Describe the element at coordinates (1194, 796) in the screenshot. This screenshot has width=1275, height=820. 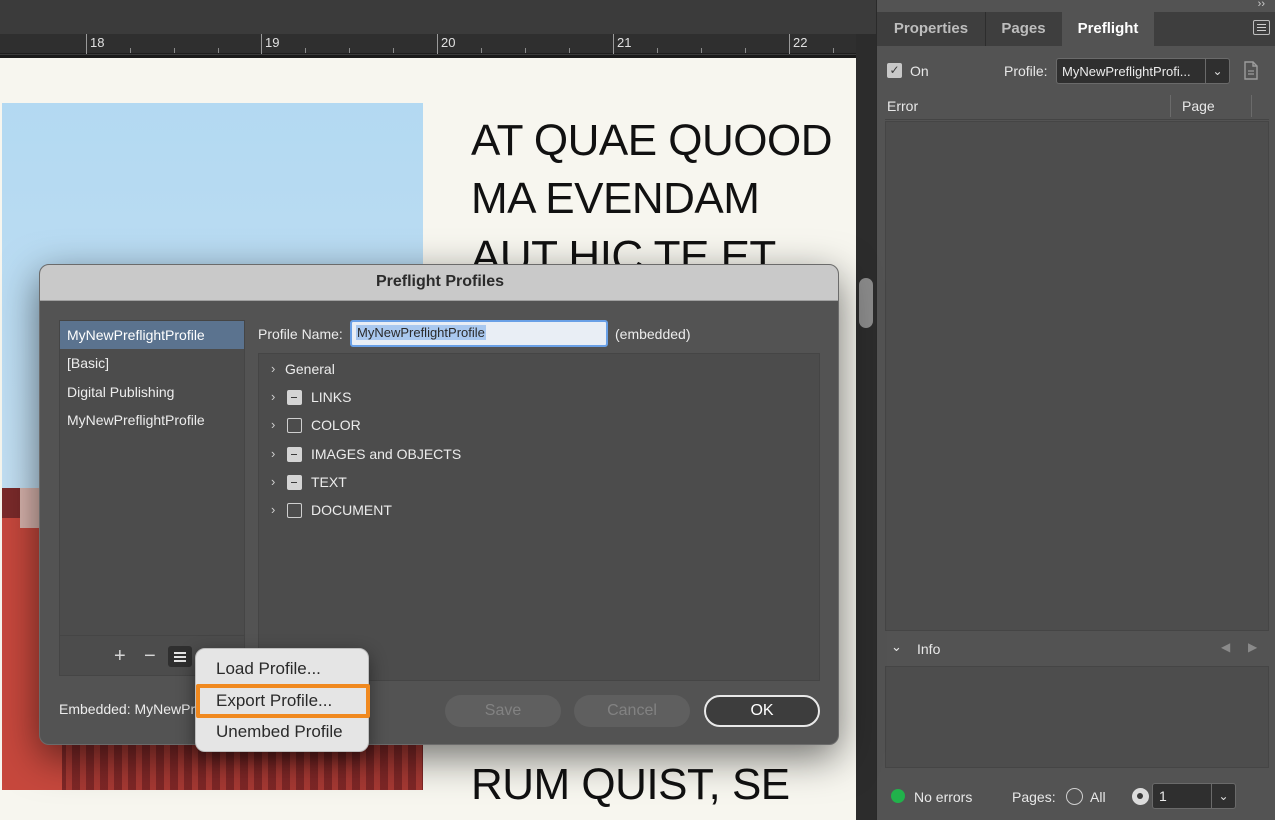
I see `page-range-select: 1 ⌄` at that location.